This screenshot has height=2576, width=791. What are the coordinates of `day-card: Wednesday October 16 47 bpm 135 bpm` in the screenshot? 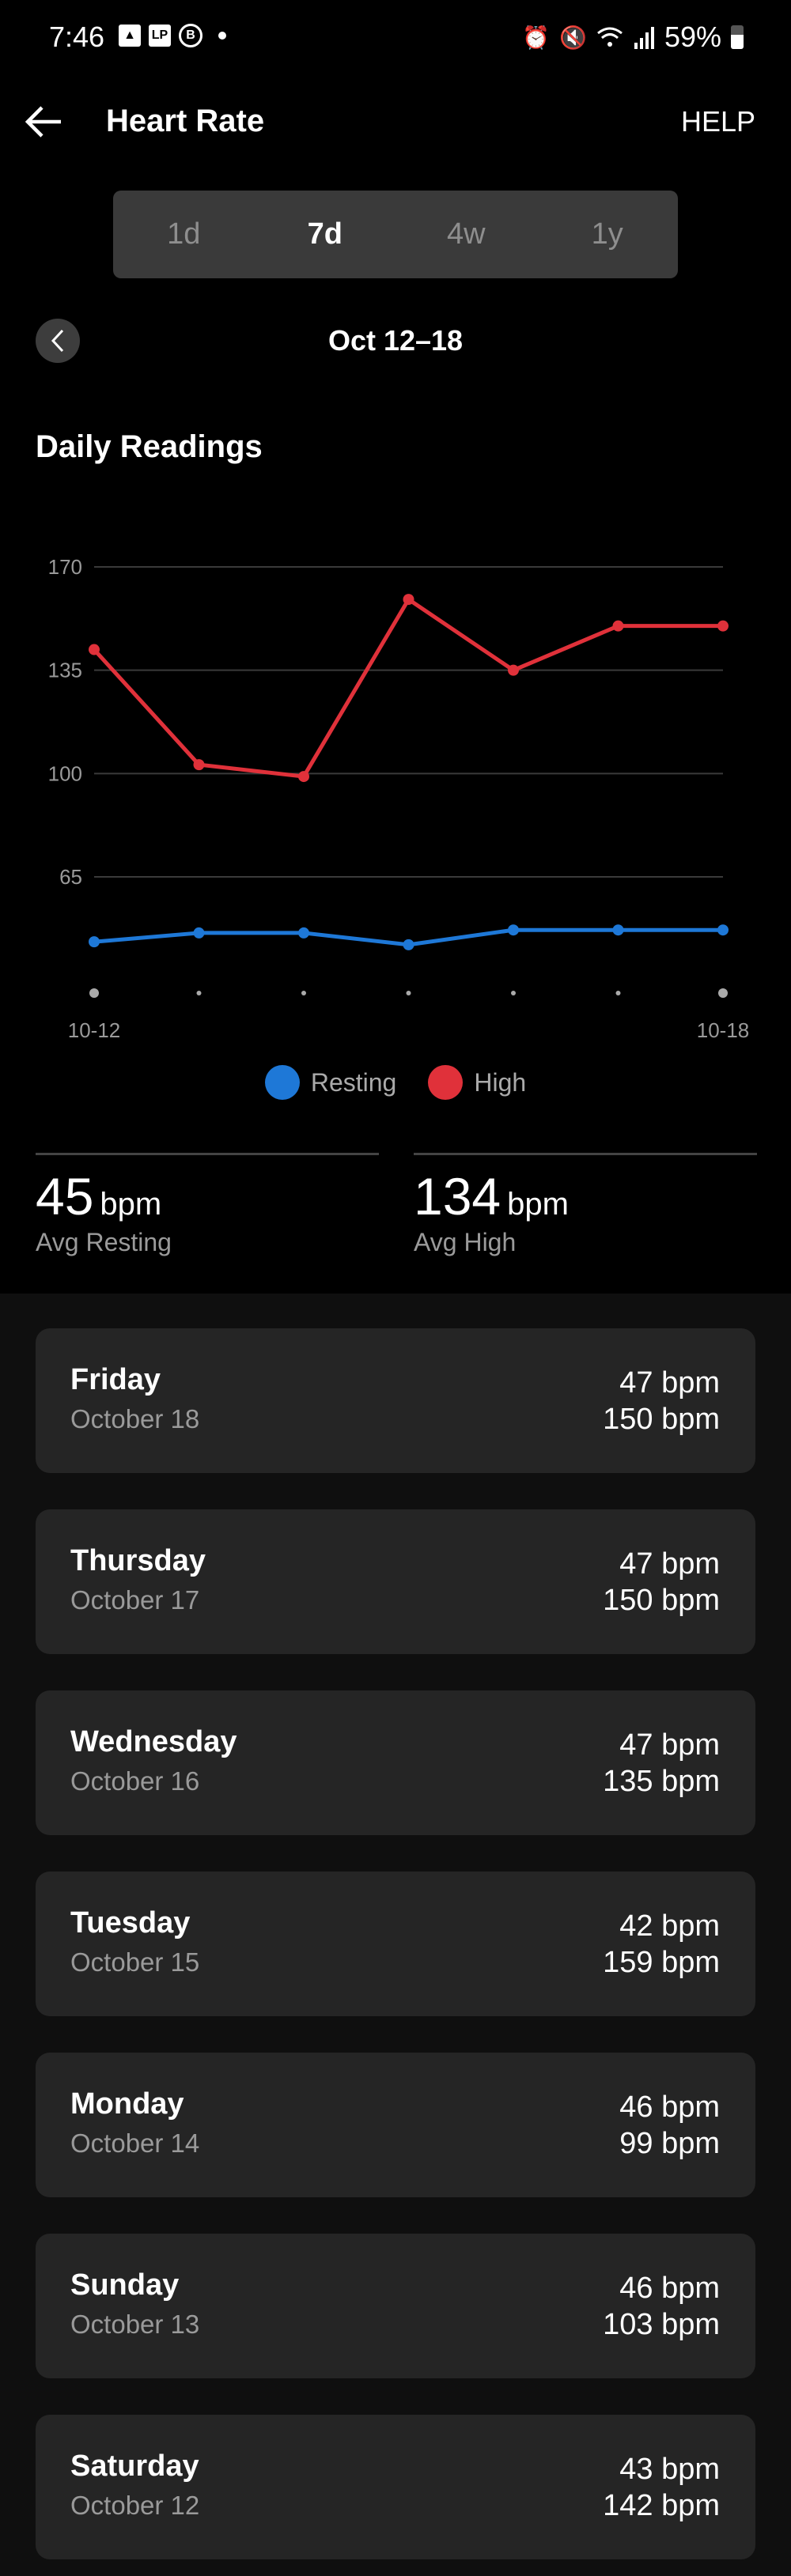 It's located at (395, 1762).